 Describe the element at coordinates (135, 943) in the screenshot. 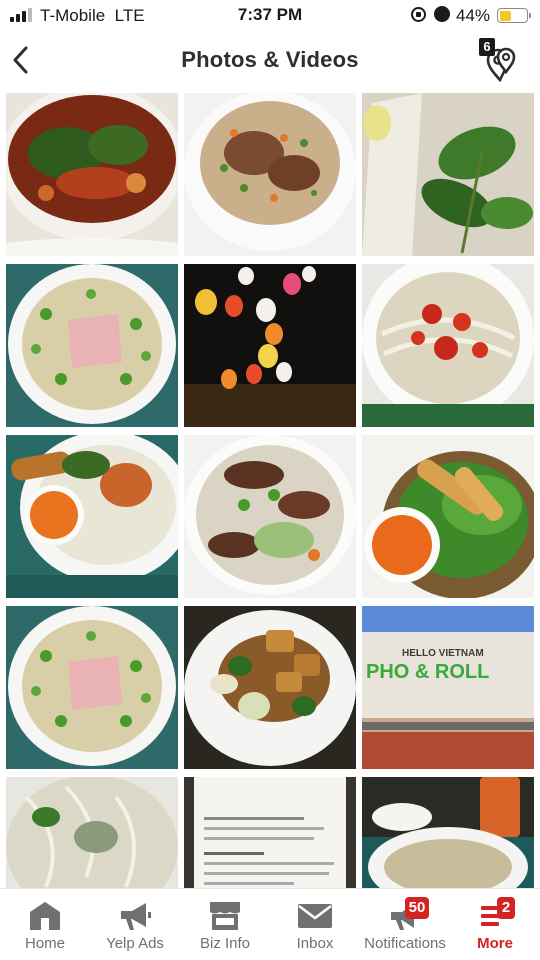

I see `tab-label: Yelp Ads` at that location.